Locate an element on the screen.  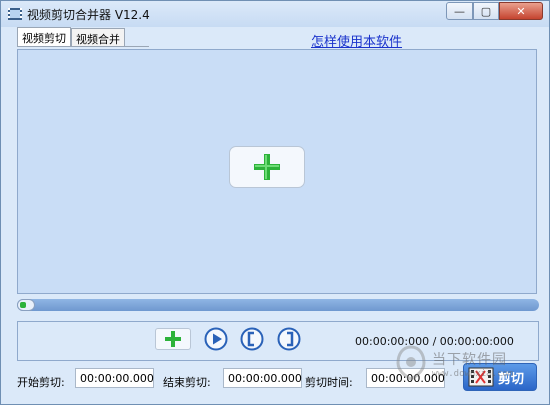
tab-video-merge: 视频合并 is located at coordinates (98, 37).